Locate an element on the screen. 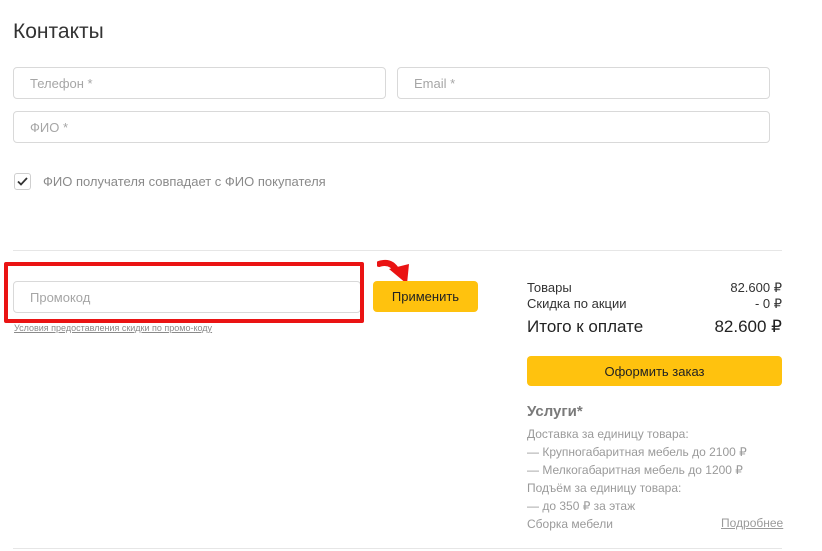 Image resolution: width=822 pixels, height=551 pixels. summary-total-row: Итого к оплате 82.600 ₽ is located at coordinates (654, 327).